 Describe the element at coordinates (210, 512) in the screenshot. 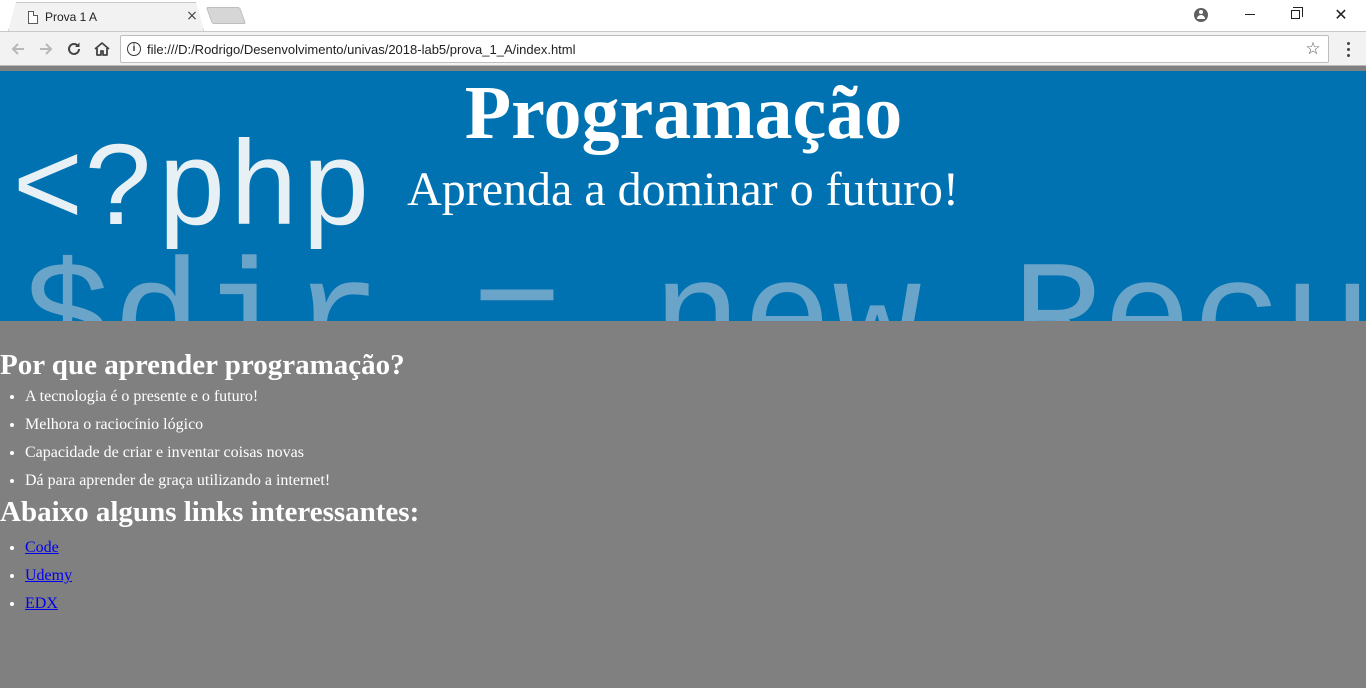

I see `section-heading-links: Abaixo alguns links interessantes:` at that location.